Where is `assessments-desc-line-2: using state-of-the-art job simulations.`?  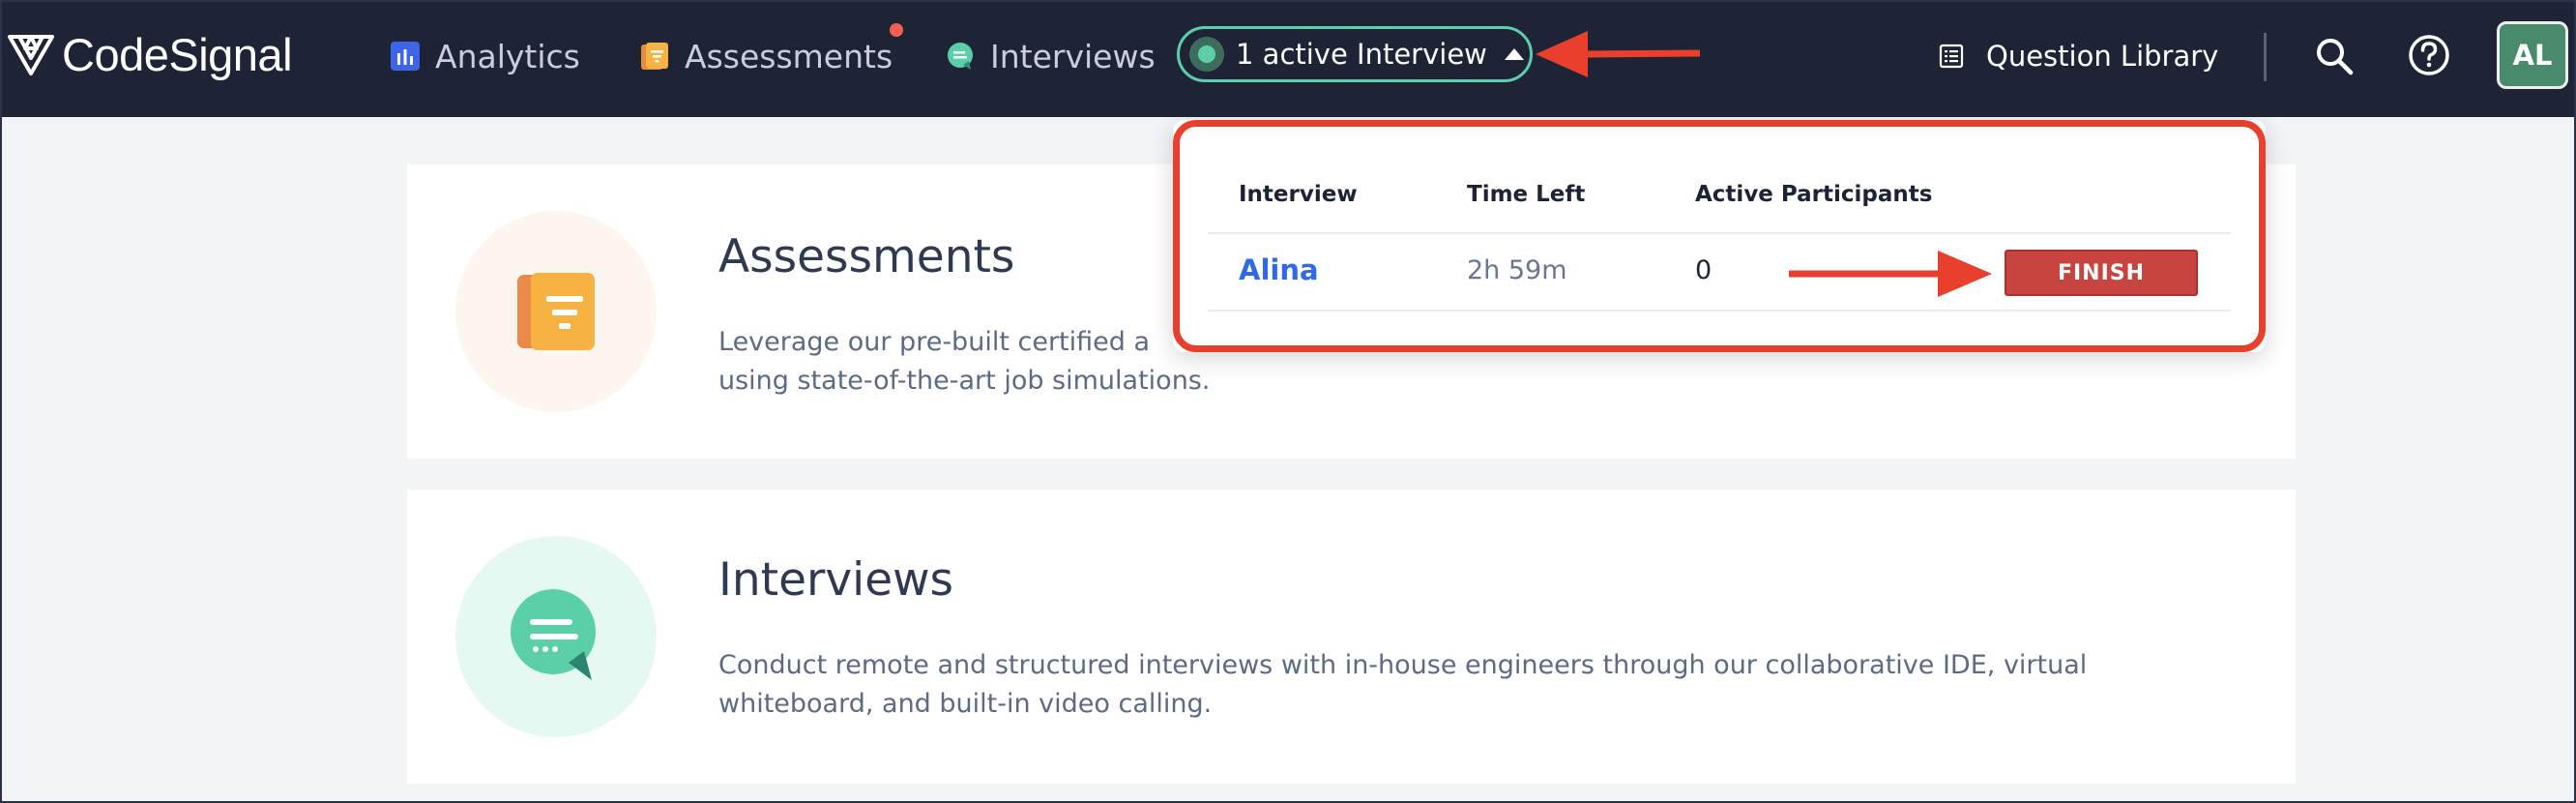
assessments-desc-line-2: using state-of-the-art job simulations. is located at coordinates (964, 381).